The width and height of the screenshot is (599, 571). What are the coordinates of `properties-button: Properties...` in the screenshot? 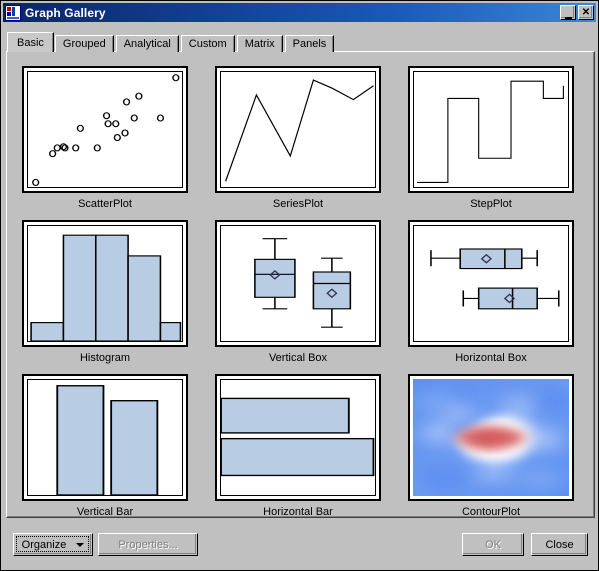 It's located at (148, 544).